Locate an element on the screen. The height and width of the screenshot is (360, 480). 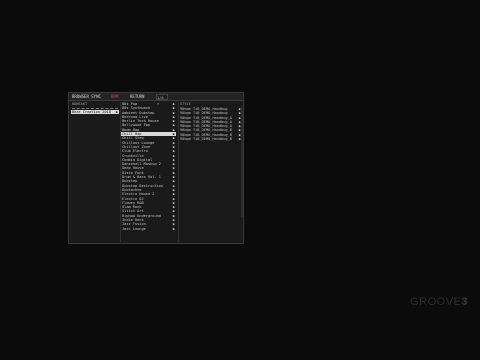
kit-item: Jazz Lounge ▶ is located at coordinates (148, 229).